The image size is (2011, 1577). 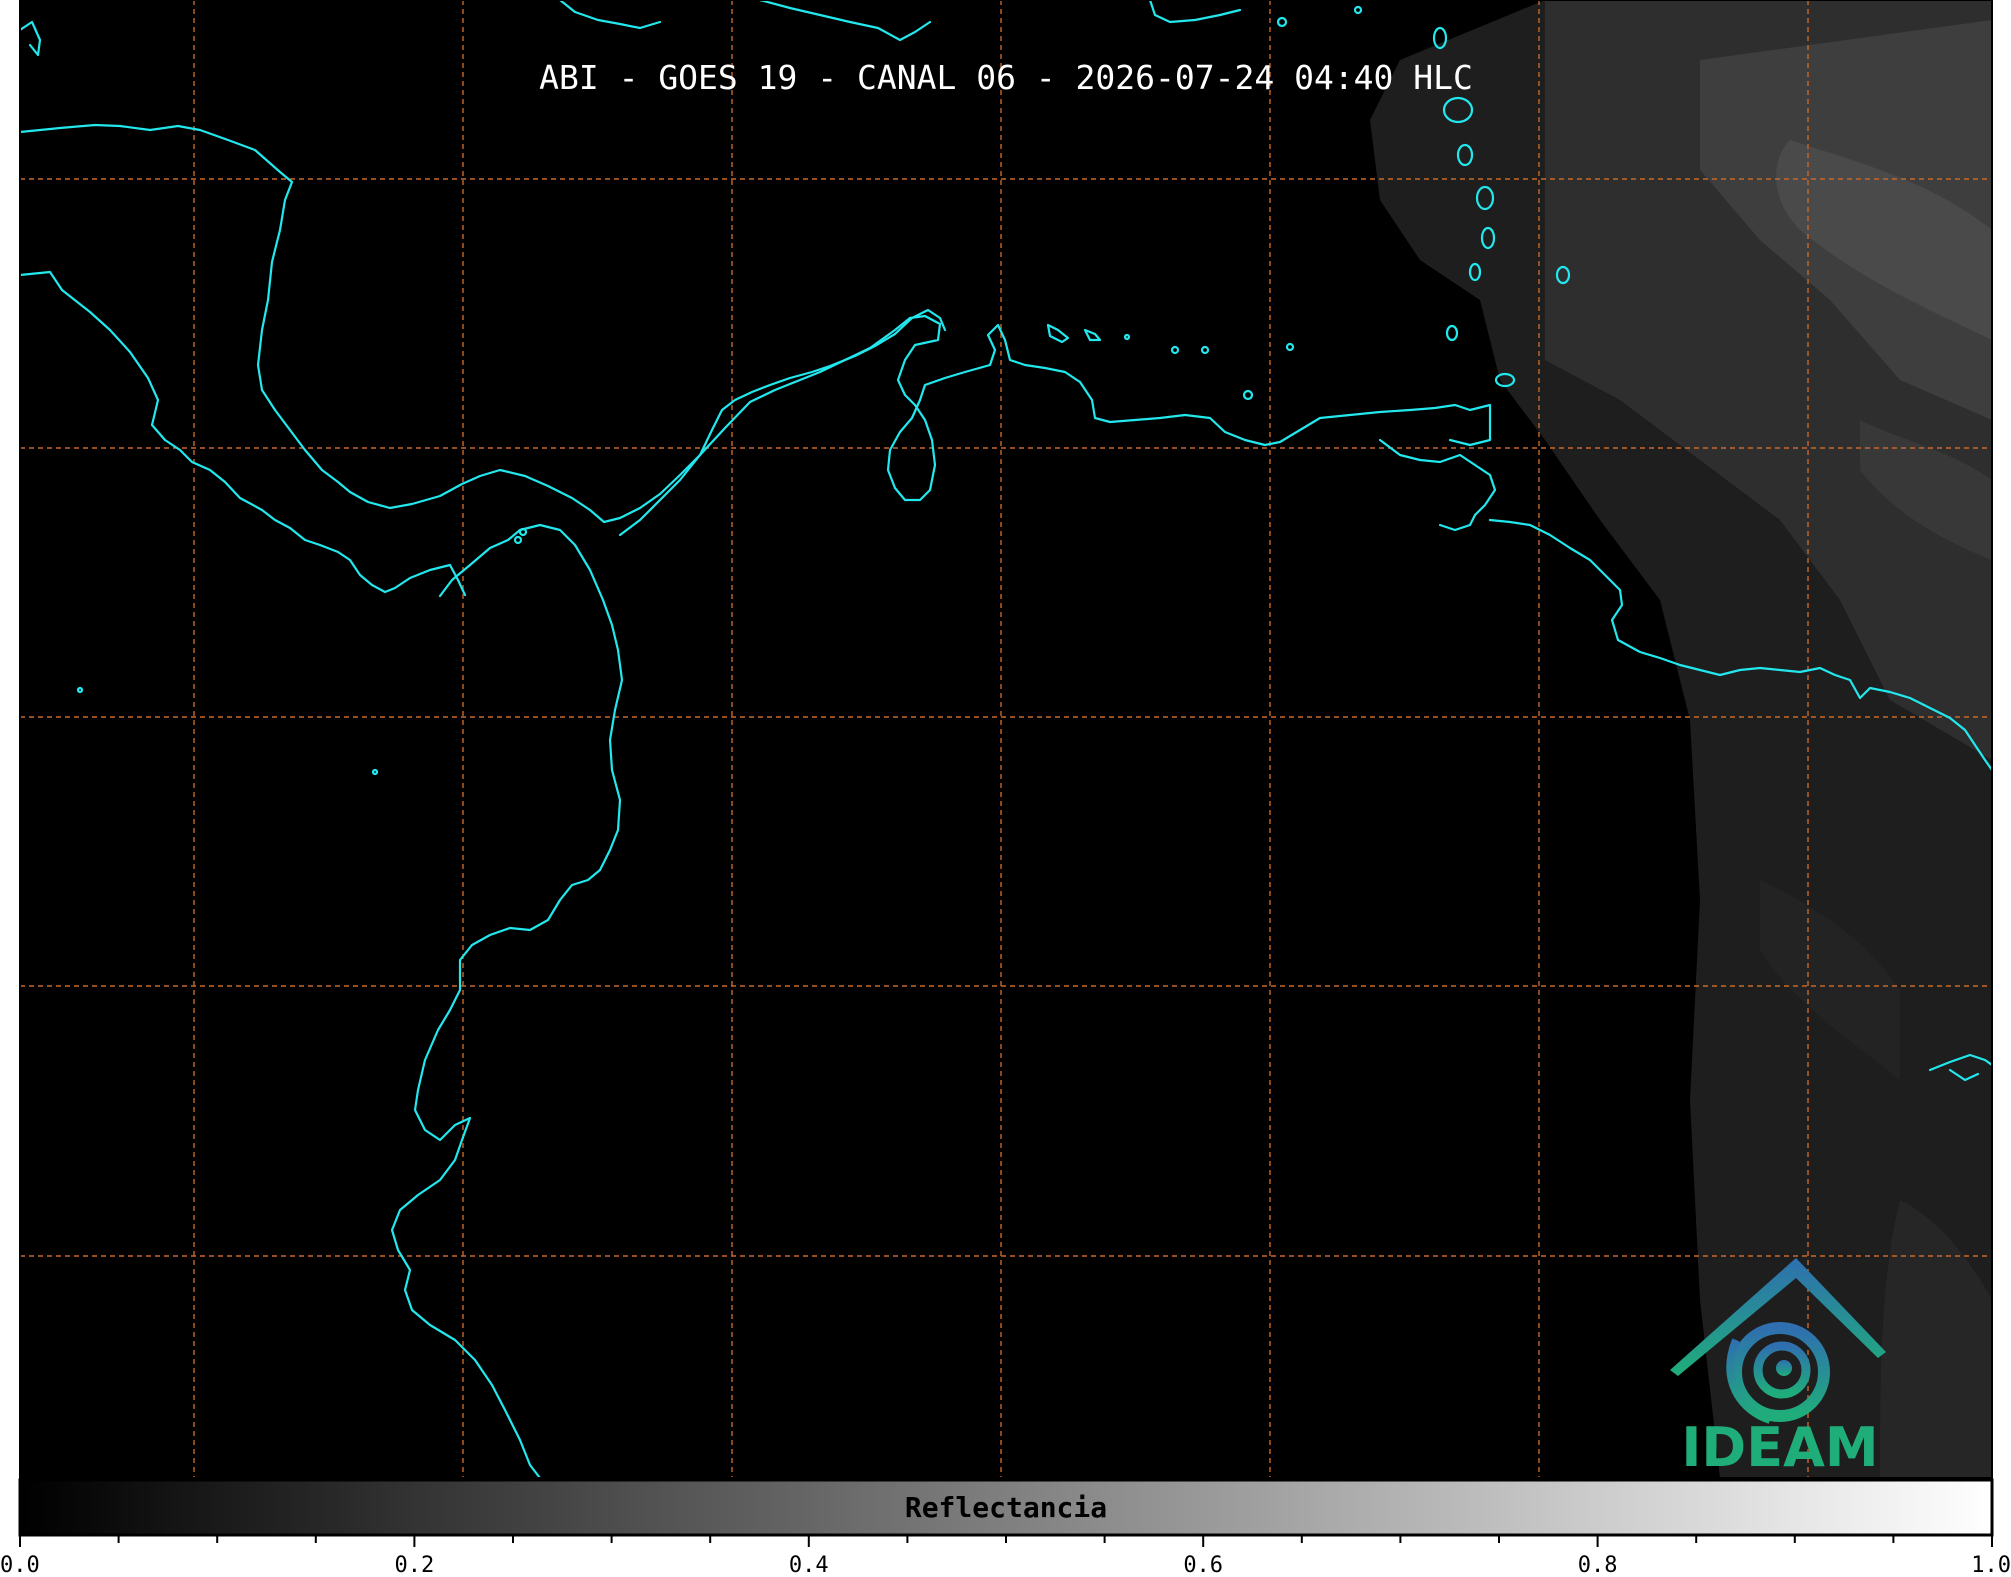 I want to click on colorbar-tick-label: 0.4, so click(x=809, y=1565).